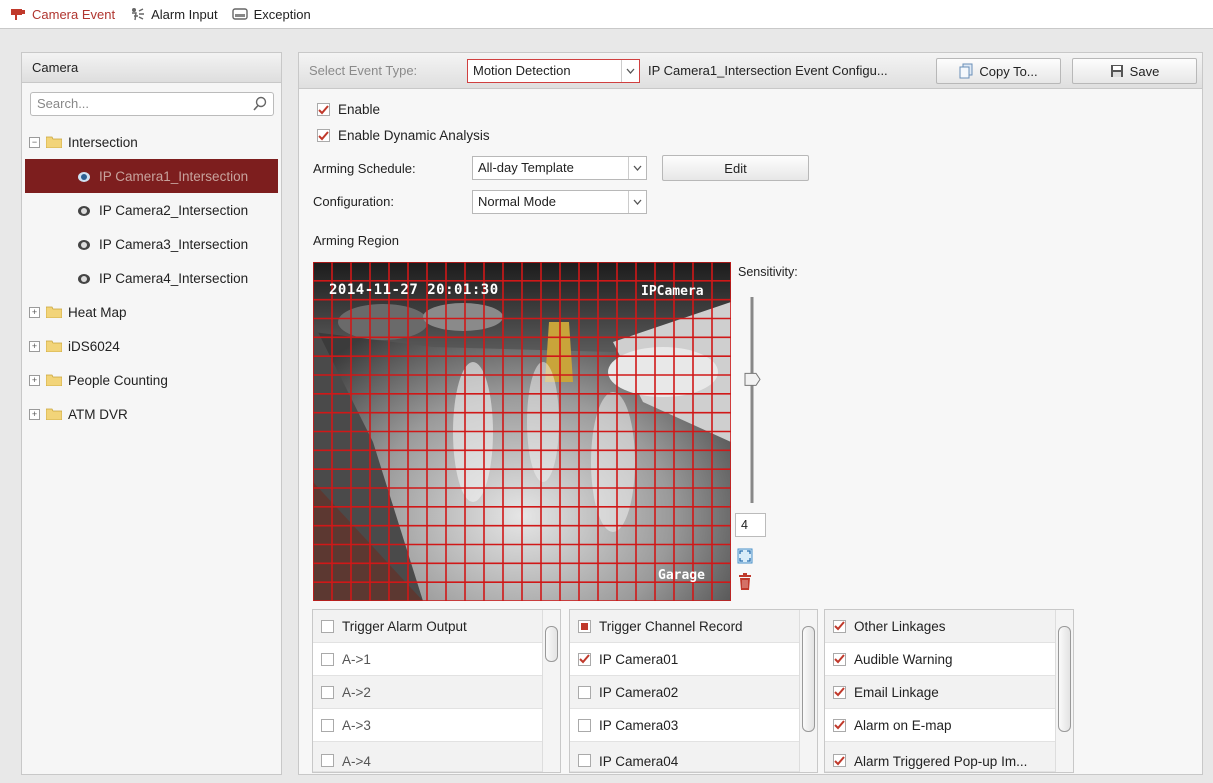  What do you see at coordinates (949, 725) in the screenshot?
I see `list-item: Alarm on E-map` at bounding box center [949, 725].